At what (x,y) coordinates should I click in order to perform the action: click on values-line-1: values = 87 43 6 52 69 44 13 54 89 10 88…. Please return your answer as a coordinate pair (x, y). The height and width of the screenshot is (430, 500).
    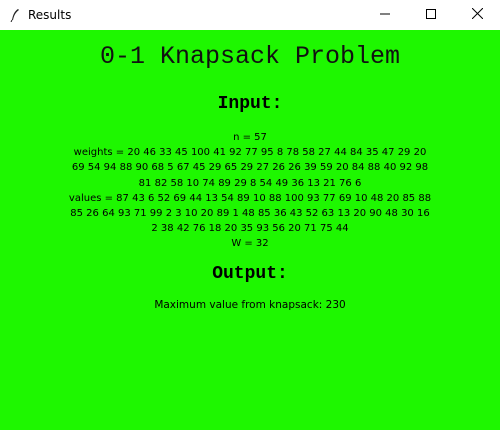
    Looking at the image, I should click on (250, 198).